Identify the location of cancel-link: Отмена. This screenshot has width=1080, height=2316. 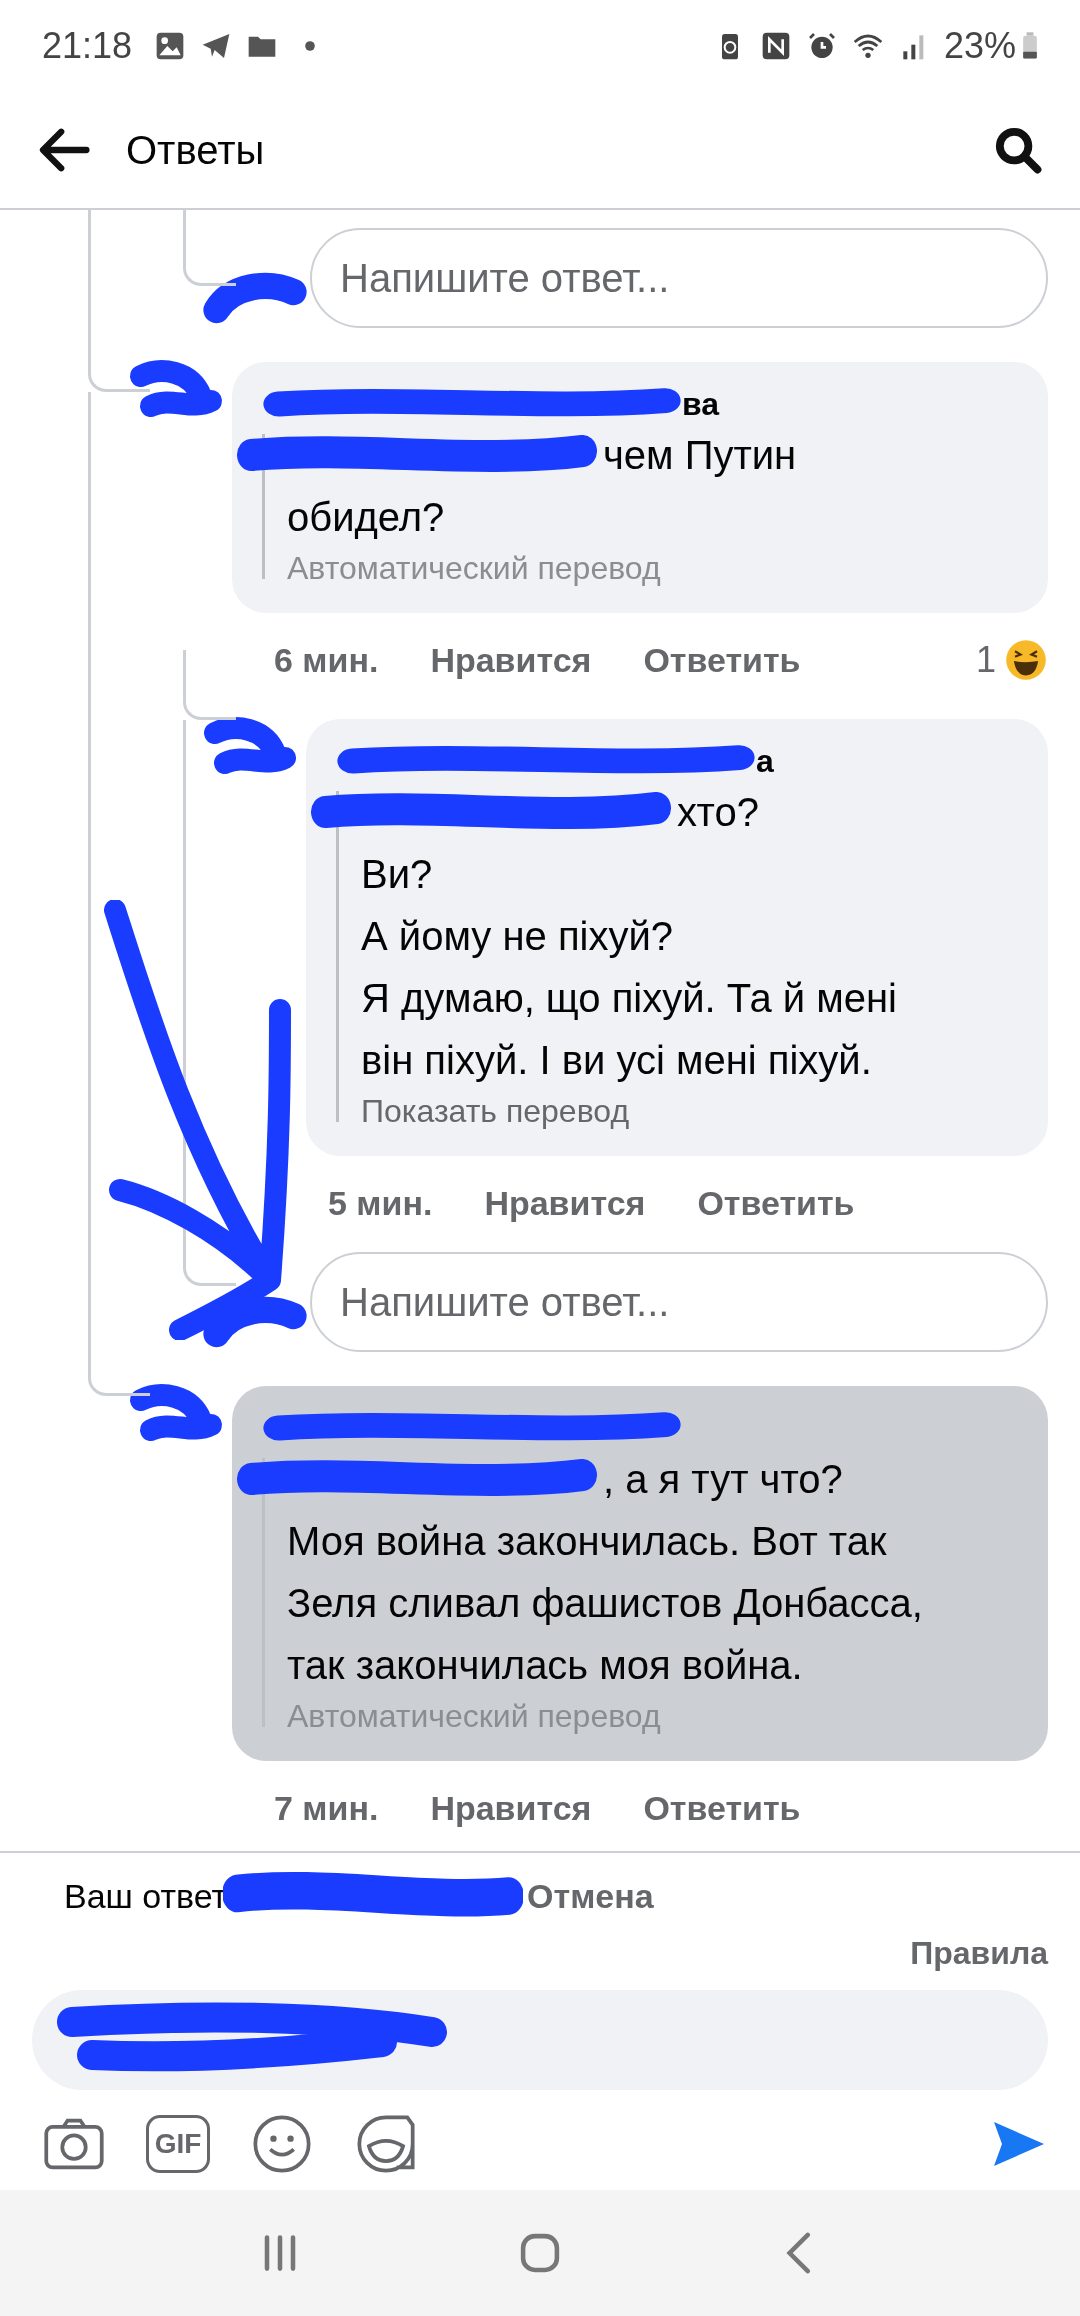
(590, 1896).